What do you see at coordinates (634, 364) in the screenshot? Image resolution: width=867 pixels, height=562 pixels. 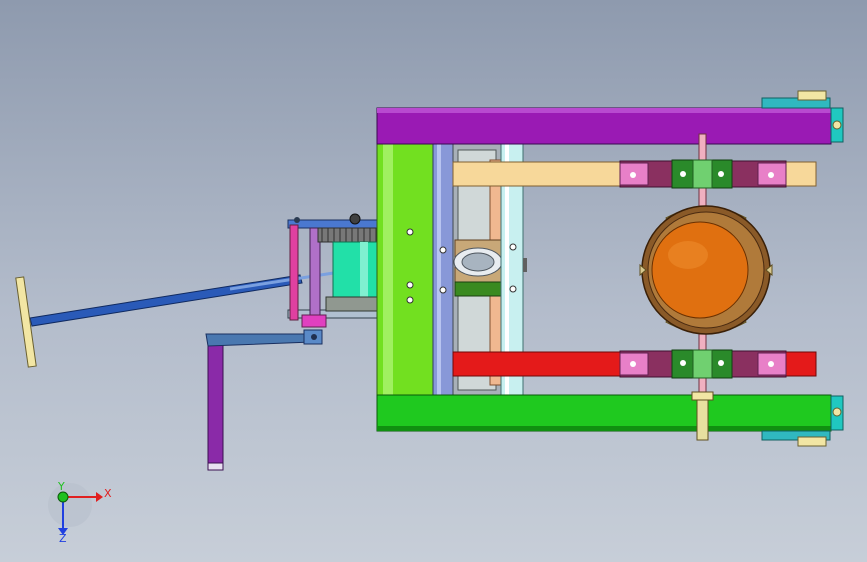 I see `lower-red-rail` at bounding box center [634, 364].